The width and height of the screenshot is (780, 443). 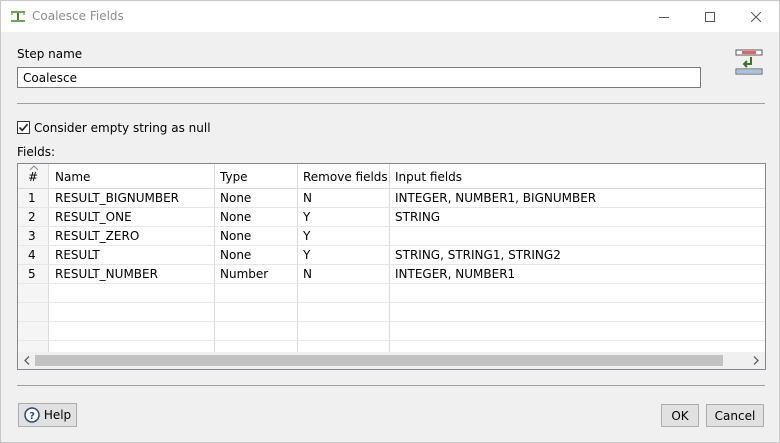 I want to click on close-button, so click(x=756, y=16).